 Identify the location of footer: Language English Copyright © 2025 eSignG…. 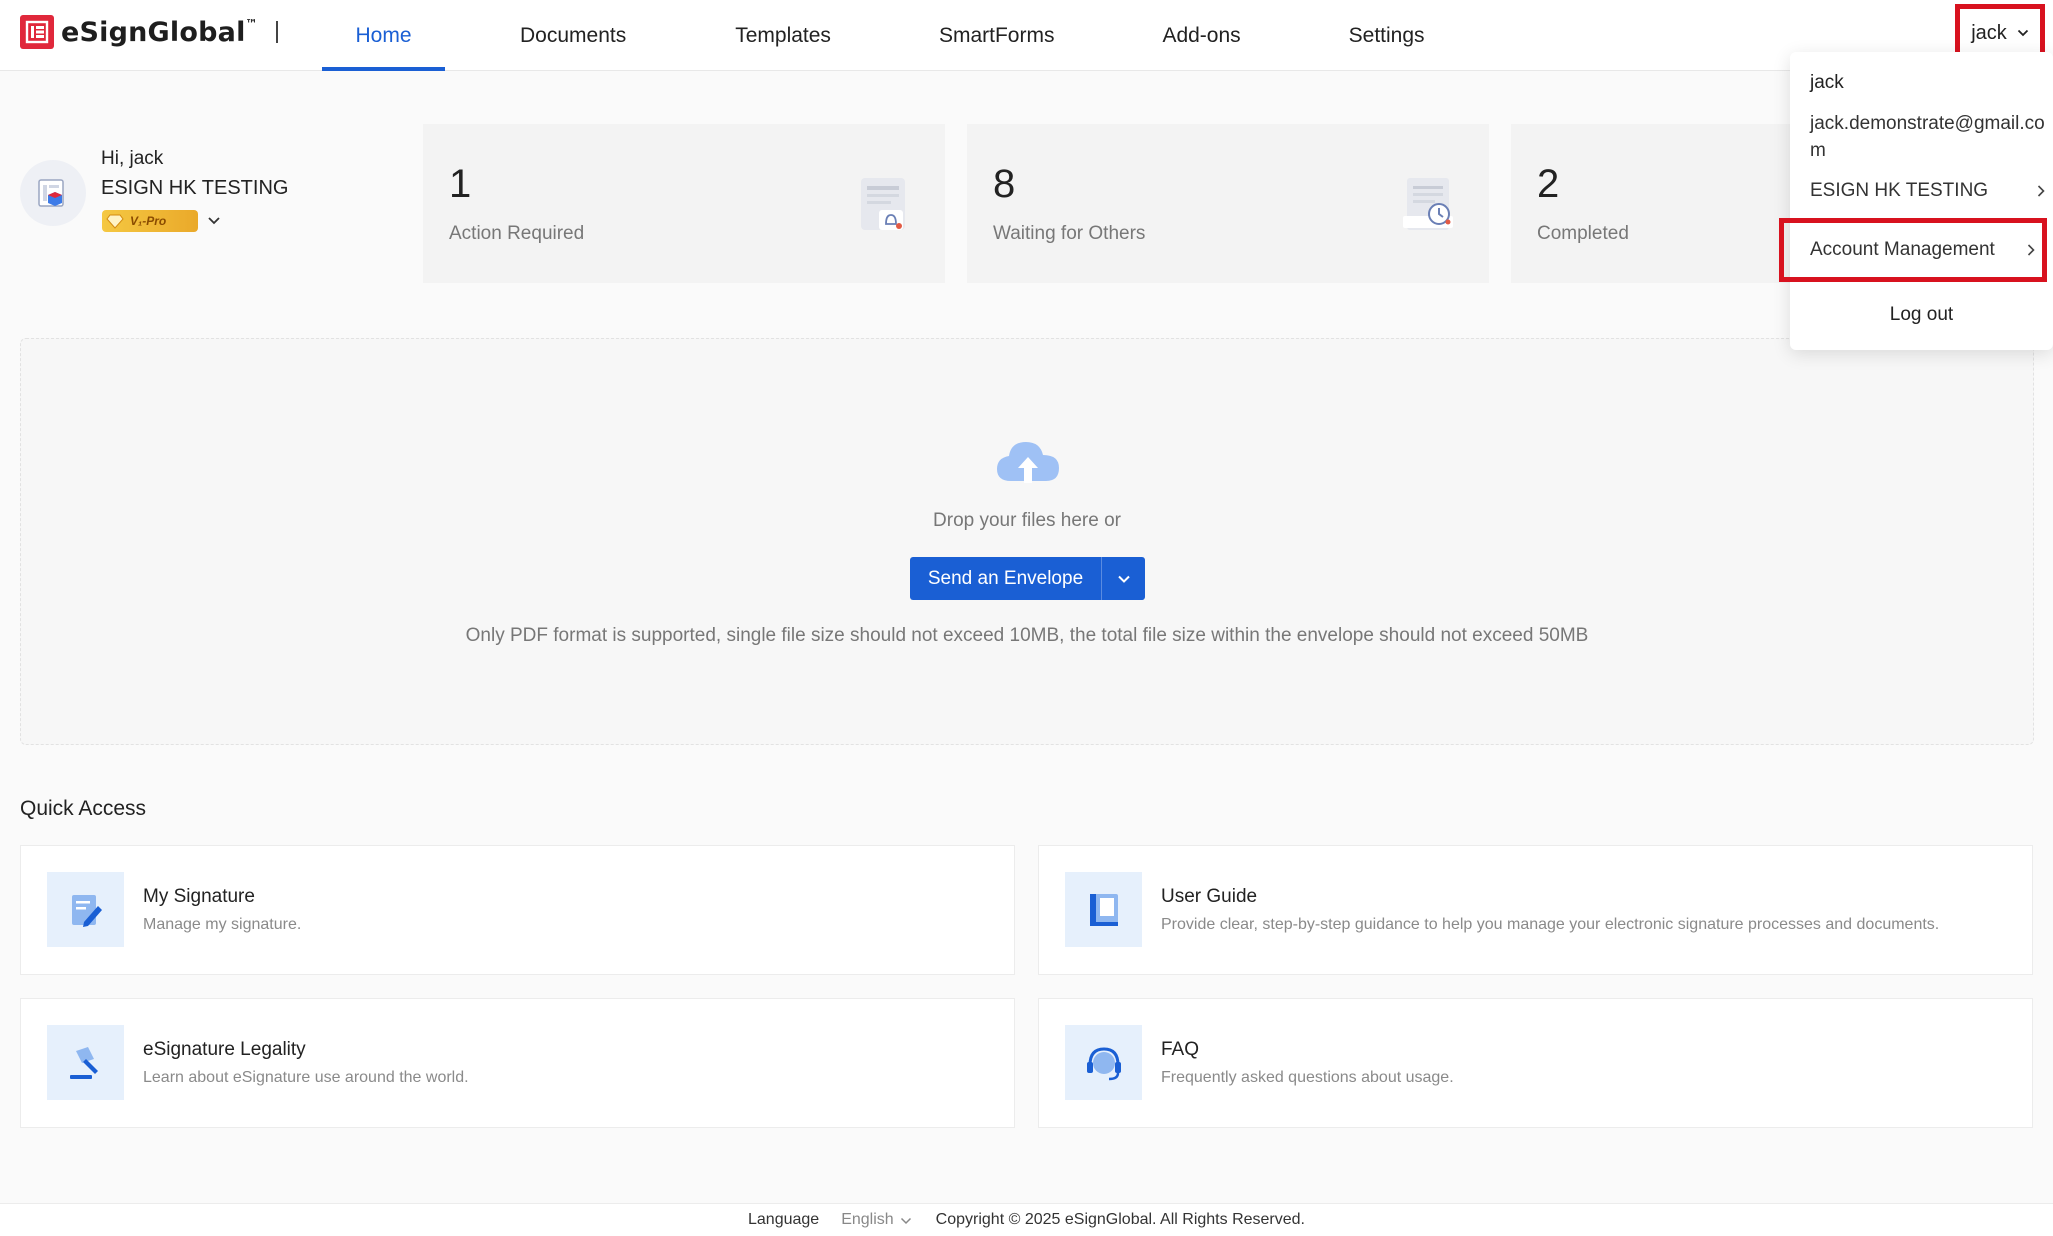
(1026, 1219).